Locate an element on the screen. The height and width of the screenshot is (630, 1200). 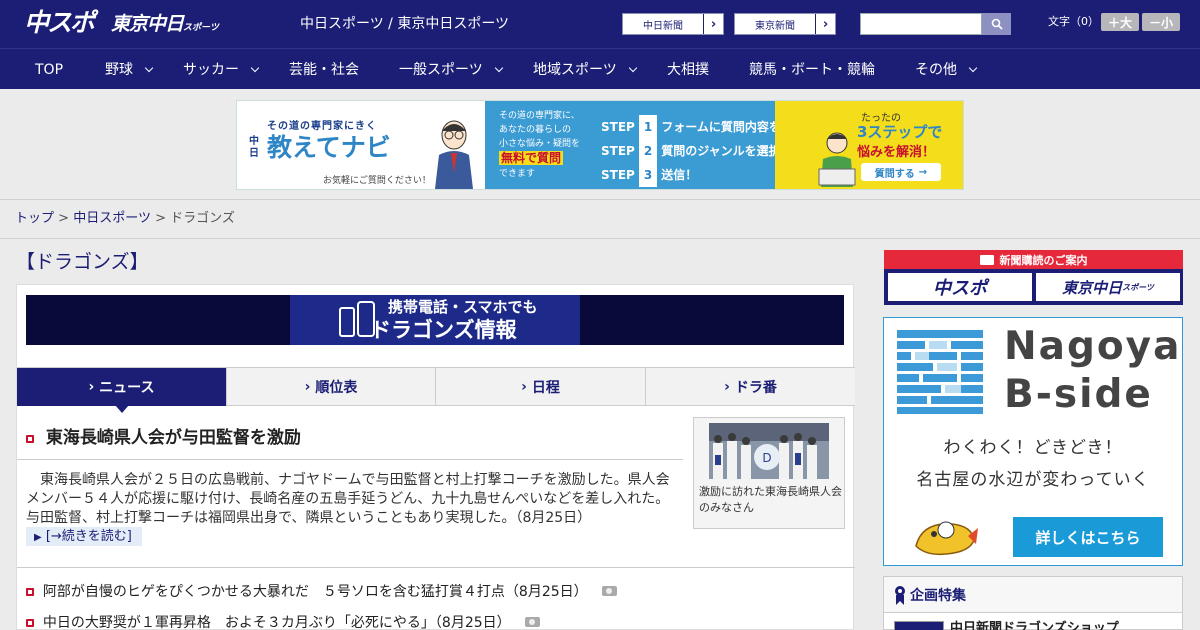
nav-label: 芸能・社会 is located at coordinates (324, 70).